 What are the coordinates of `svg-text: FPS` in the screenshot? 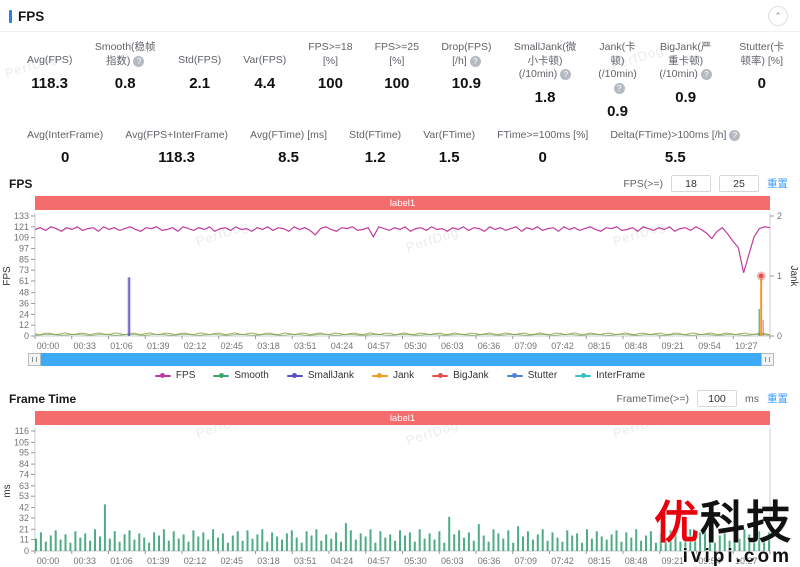 It's located at (7, 276).